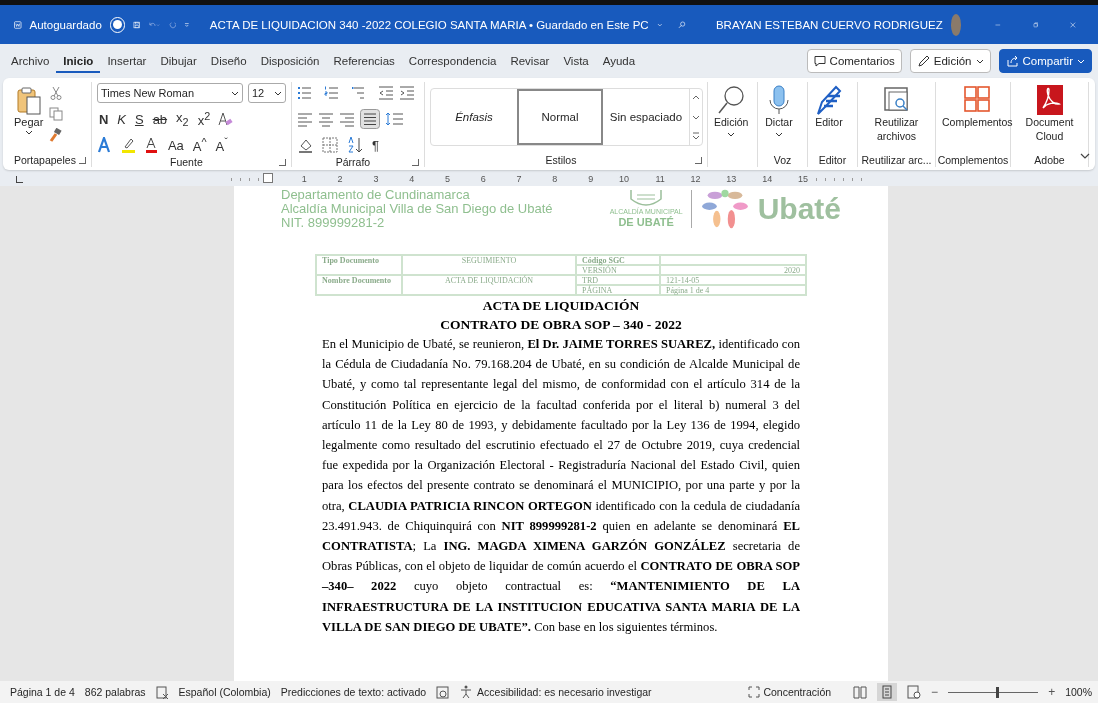  What do you see at coordinates (696, 135) in the screenshot?
I see `more-styles-icon` at bounding box center [696, 135].